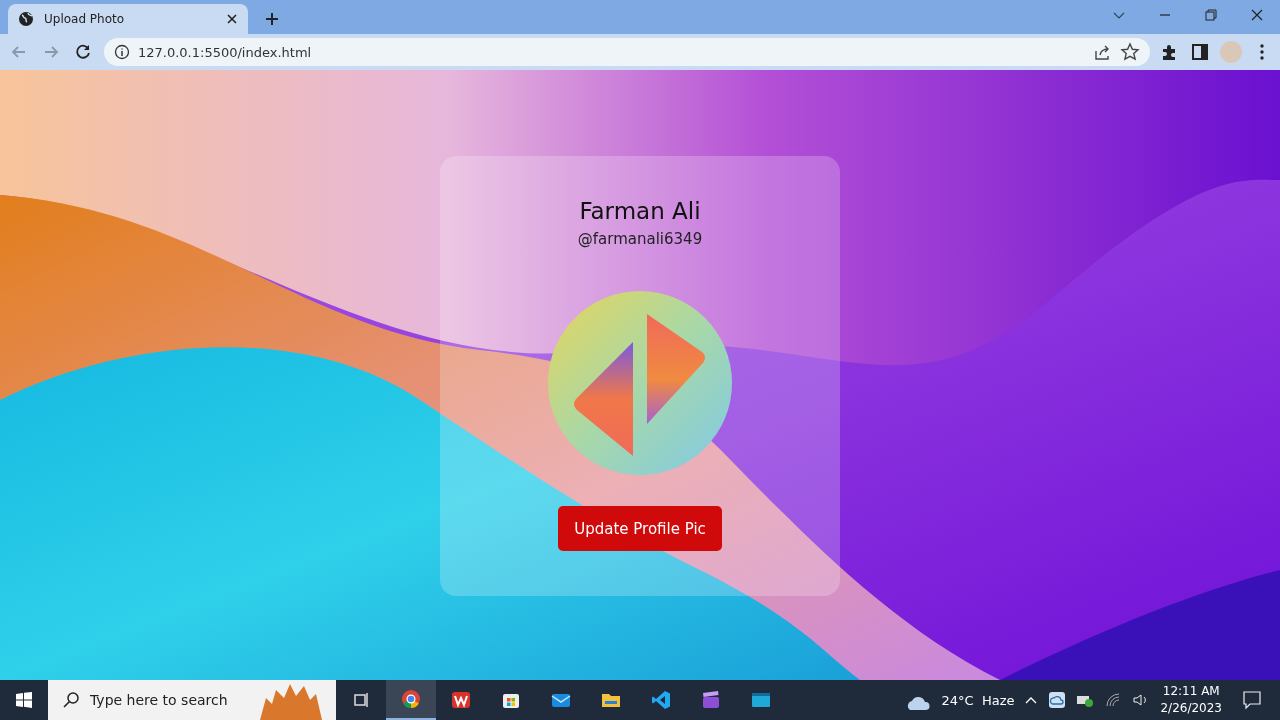 The height and width of the screenshot is (720, 1280). What do you see at coordinates (24, 700) in the screenshot?
I see `windows-start-icon` at bounding box center [24, 700].